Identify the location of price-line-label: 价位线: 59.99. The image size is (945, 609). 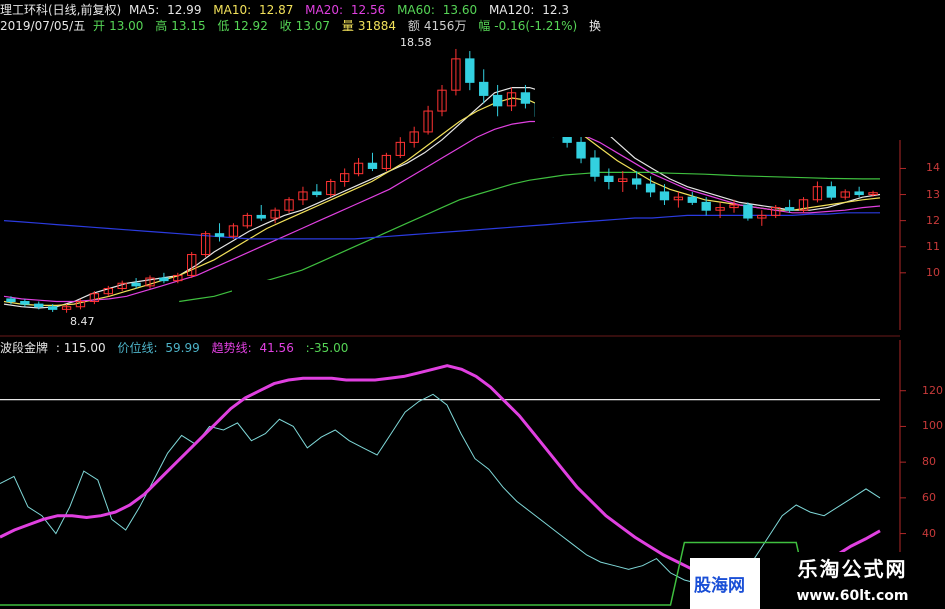
(158, 348).